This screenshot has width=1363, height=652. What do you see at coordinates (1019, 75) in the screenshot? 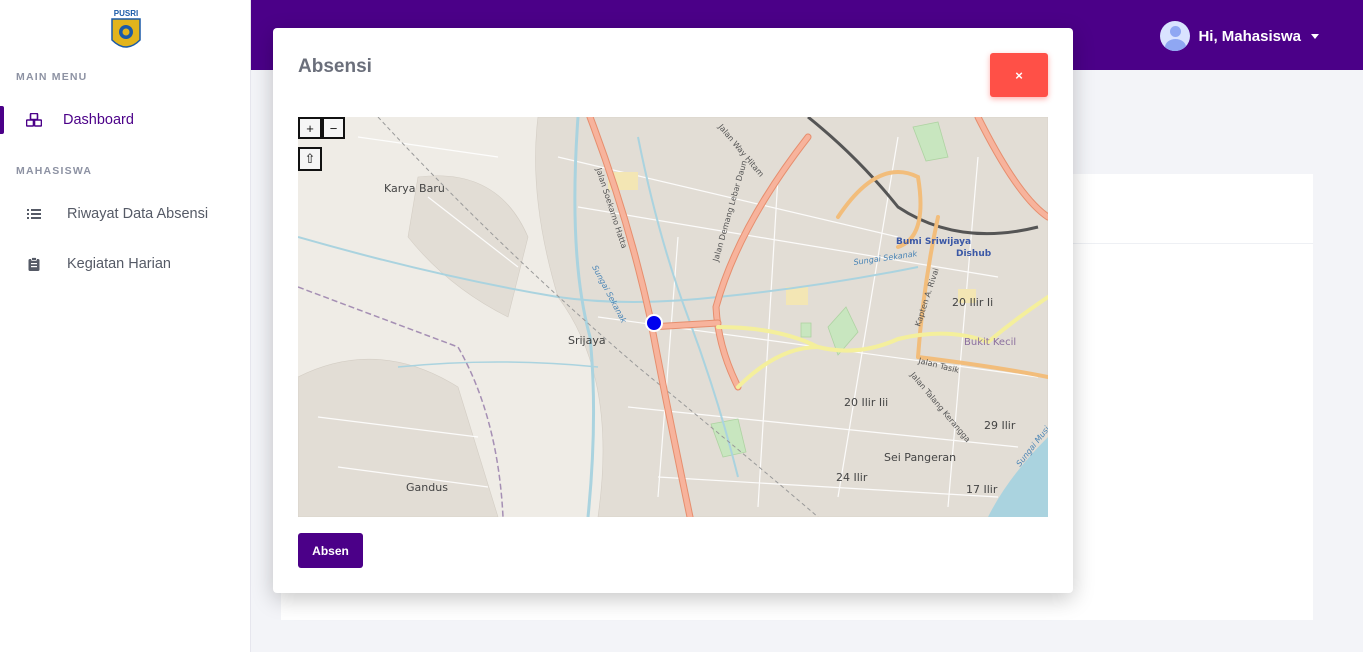
I see `close-button: ×` at bounding box center [1019, 75].